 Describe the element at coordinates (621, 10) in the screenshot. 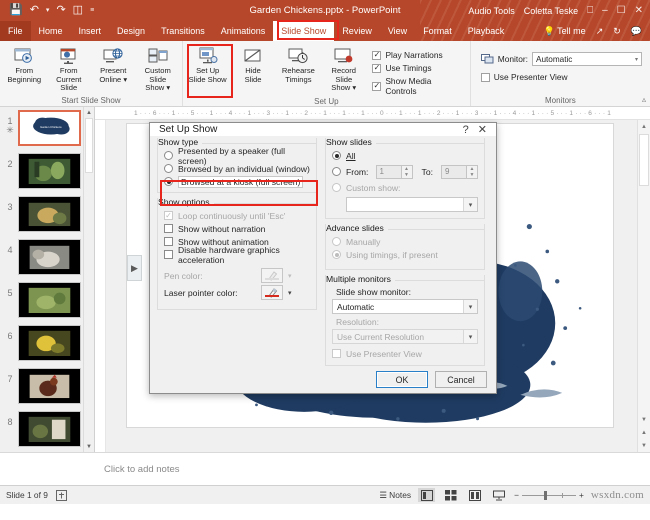

I see `restore-icon: ☐` at that location.